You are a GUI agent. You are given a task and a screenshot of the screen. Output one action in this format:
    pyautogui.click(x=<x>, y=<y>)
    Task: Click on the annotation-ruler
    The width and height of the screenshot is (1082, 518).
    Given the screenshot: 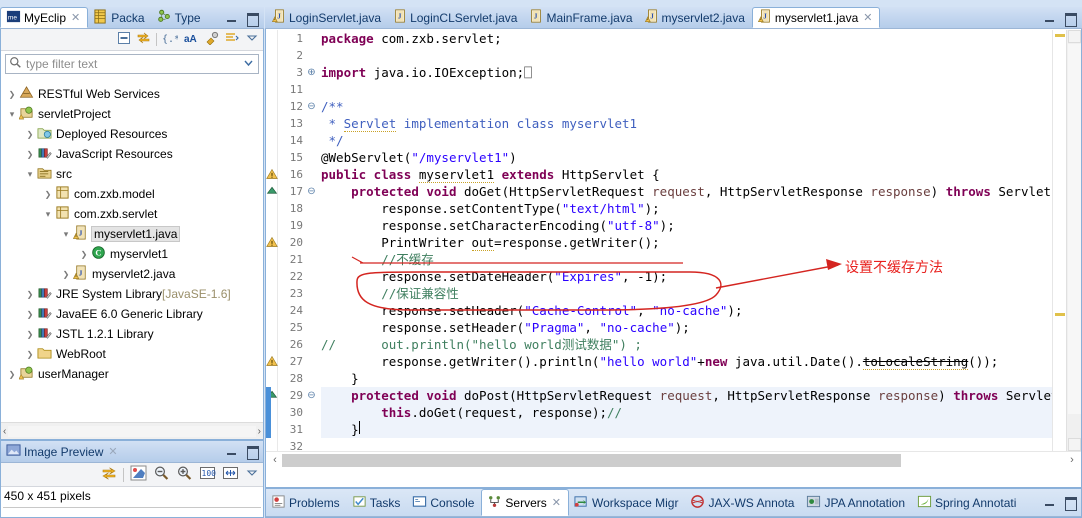 What is the action you would take?
    pyautogui.click(x=272, y=240)
    